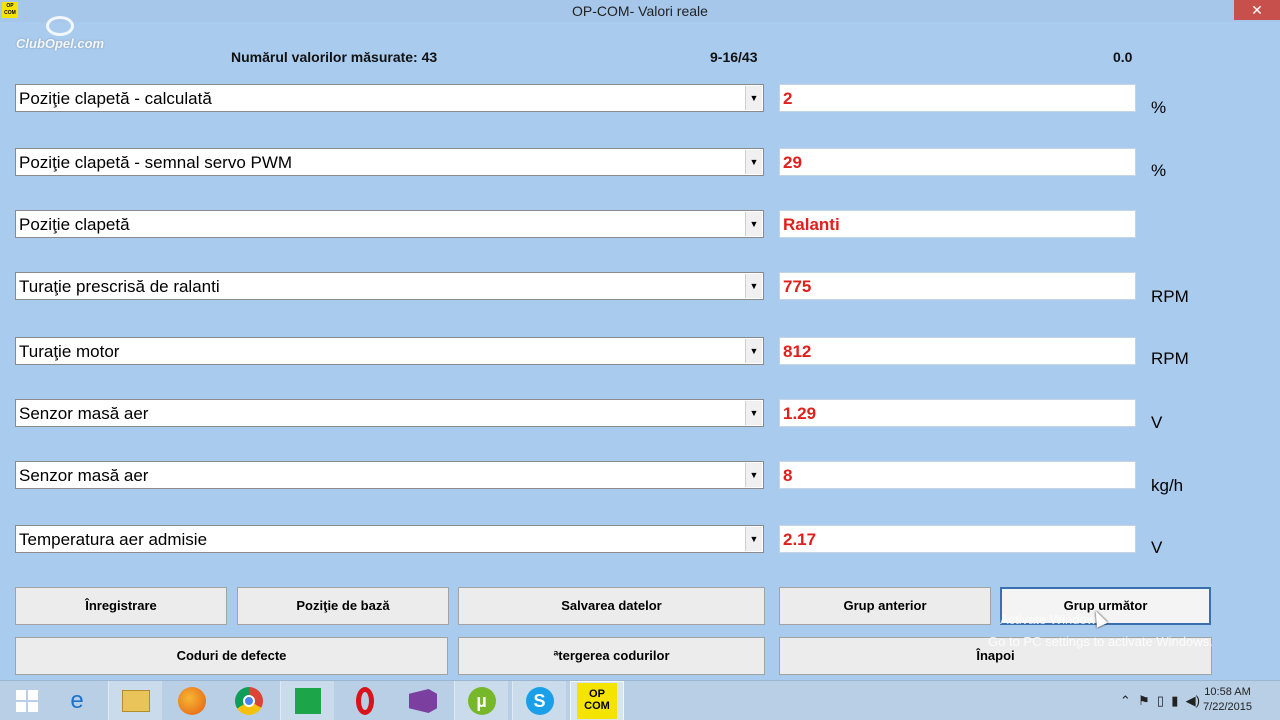  I want to click on parameter-label: Poziţie clapetă, so click(74, 224).